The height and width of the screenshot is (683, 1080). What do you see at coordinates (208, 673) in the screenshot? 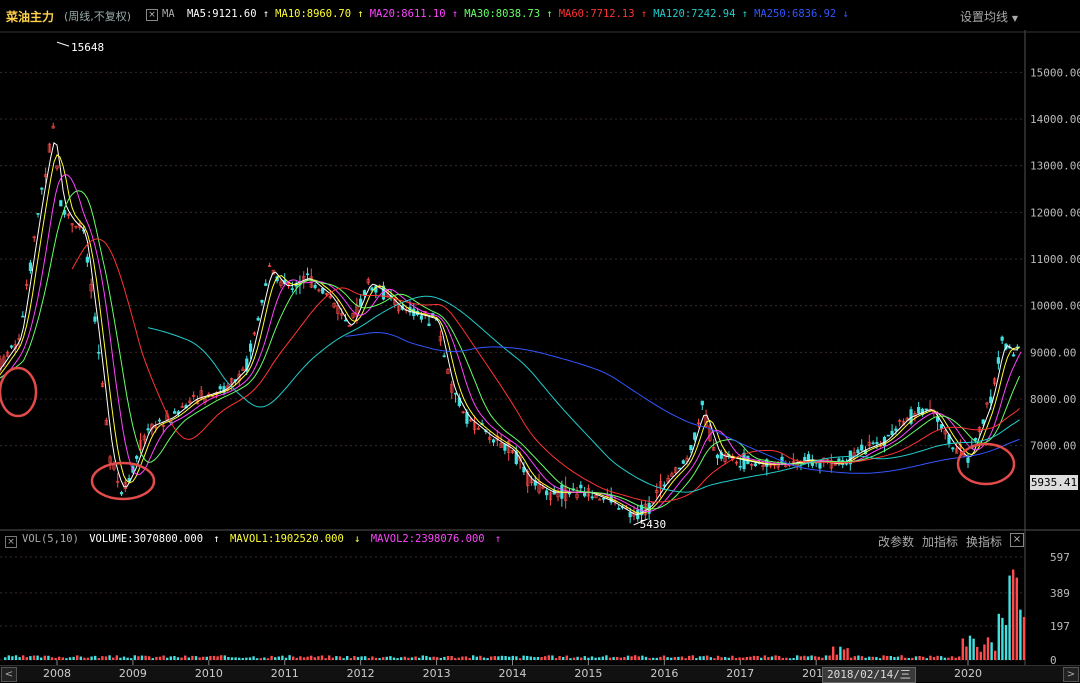
I see `x-tick-label: 2010` at bounding box center [208, 673].